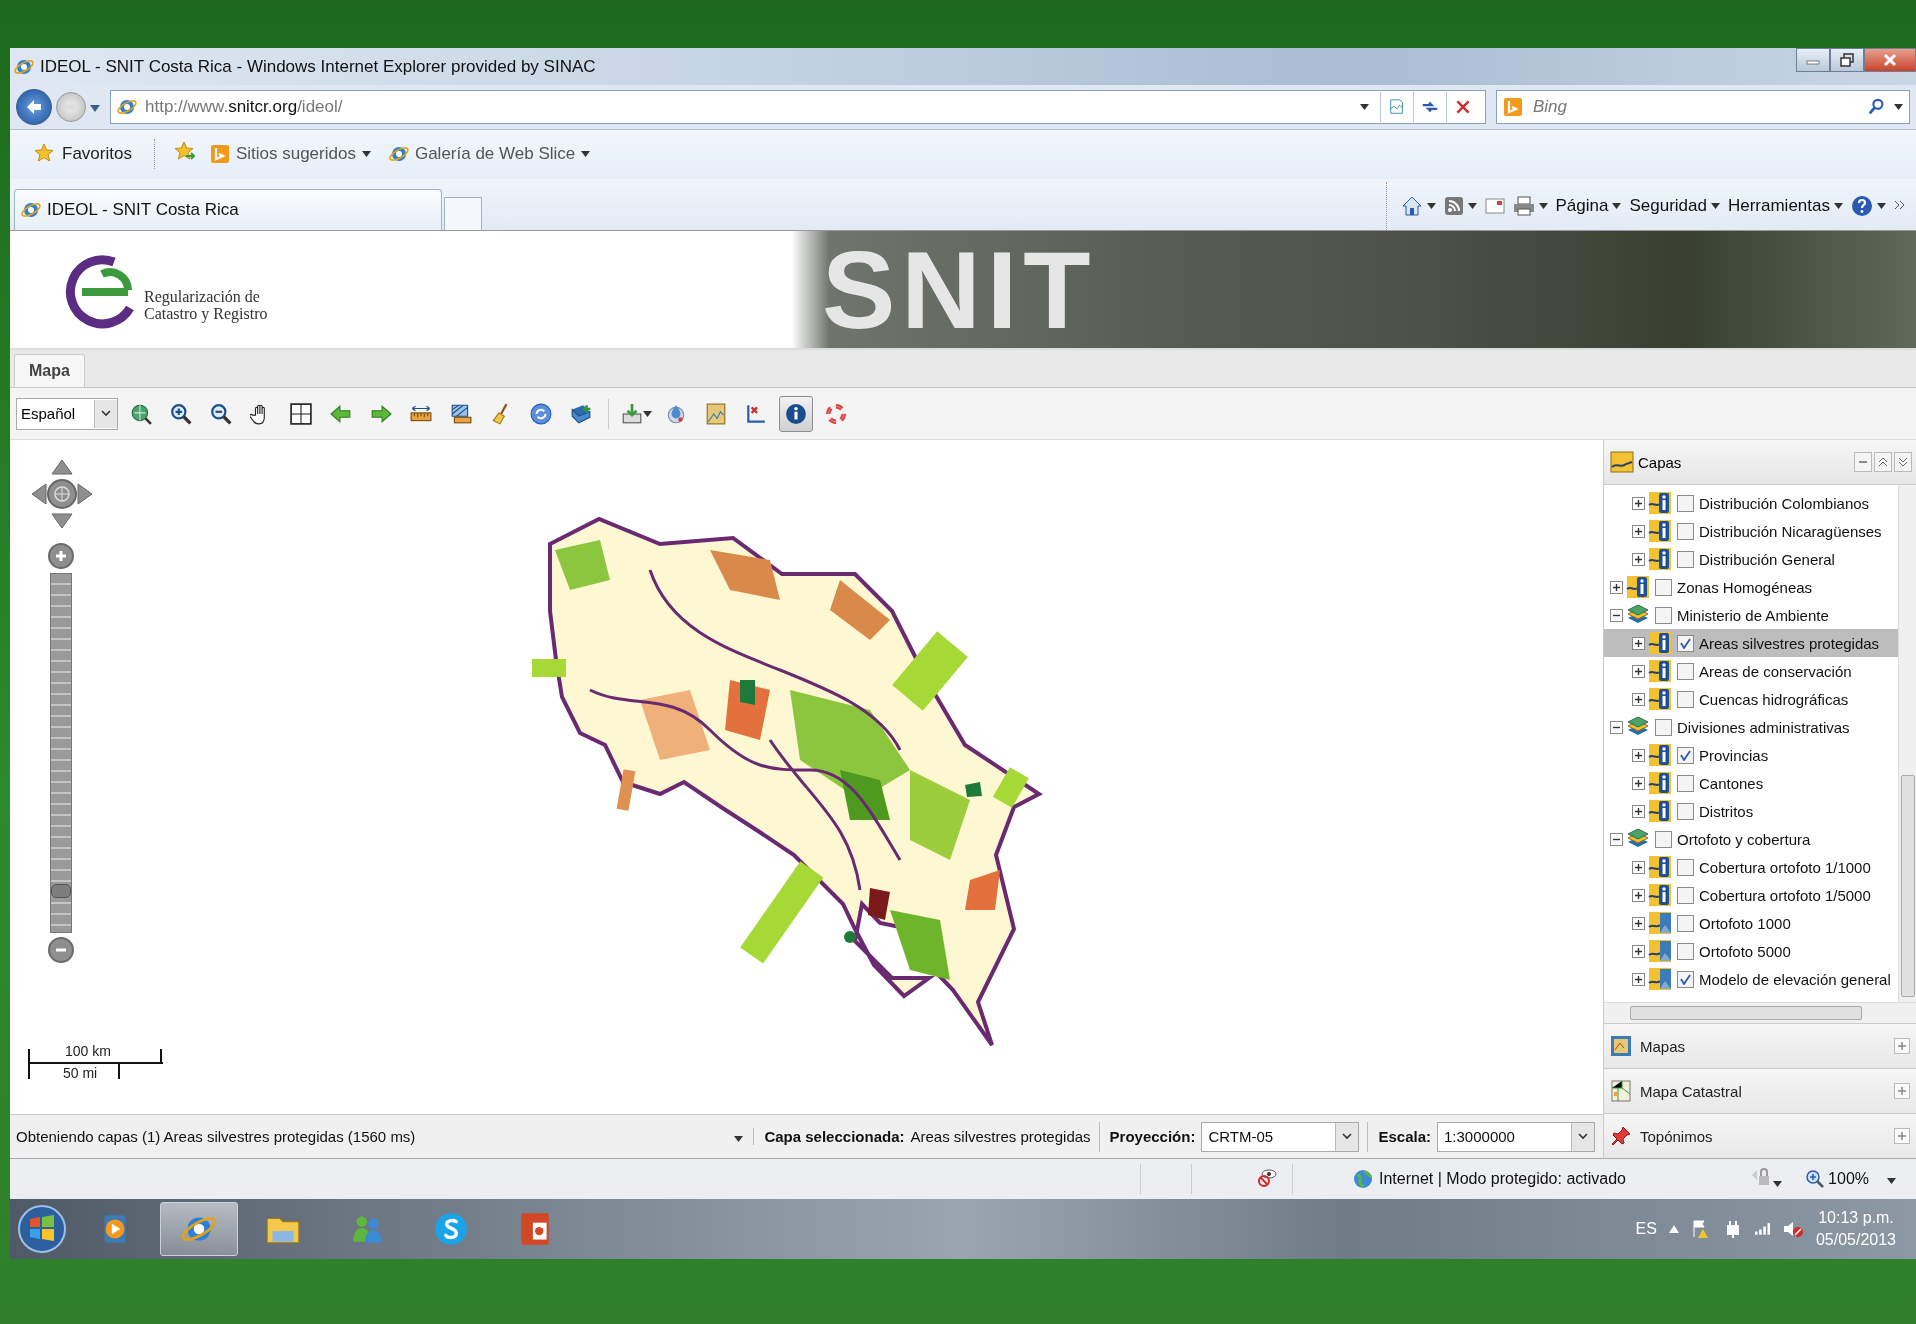 The width and height of the screenshot is (1916, 1324). I want to click on plus-icon, so click(61, 556).